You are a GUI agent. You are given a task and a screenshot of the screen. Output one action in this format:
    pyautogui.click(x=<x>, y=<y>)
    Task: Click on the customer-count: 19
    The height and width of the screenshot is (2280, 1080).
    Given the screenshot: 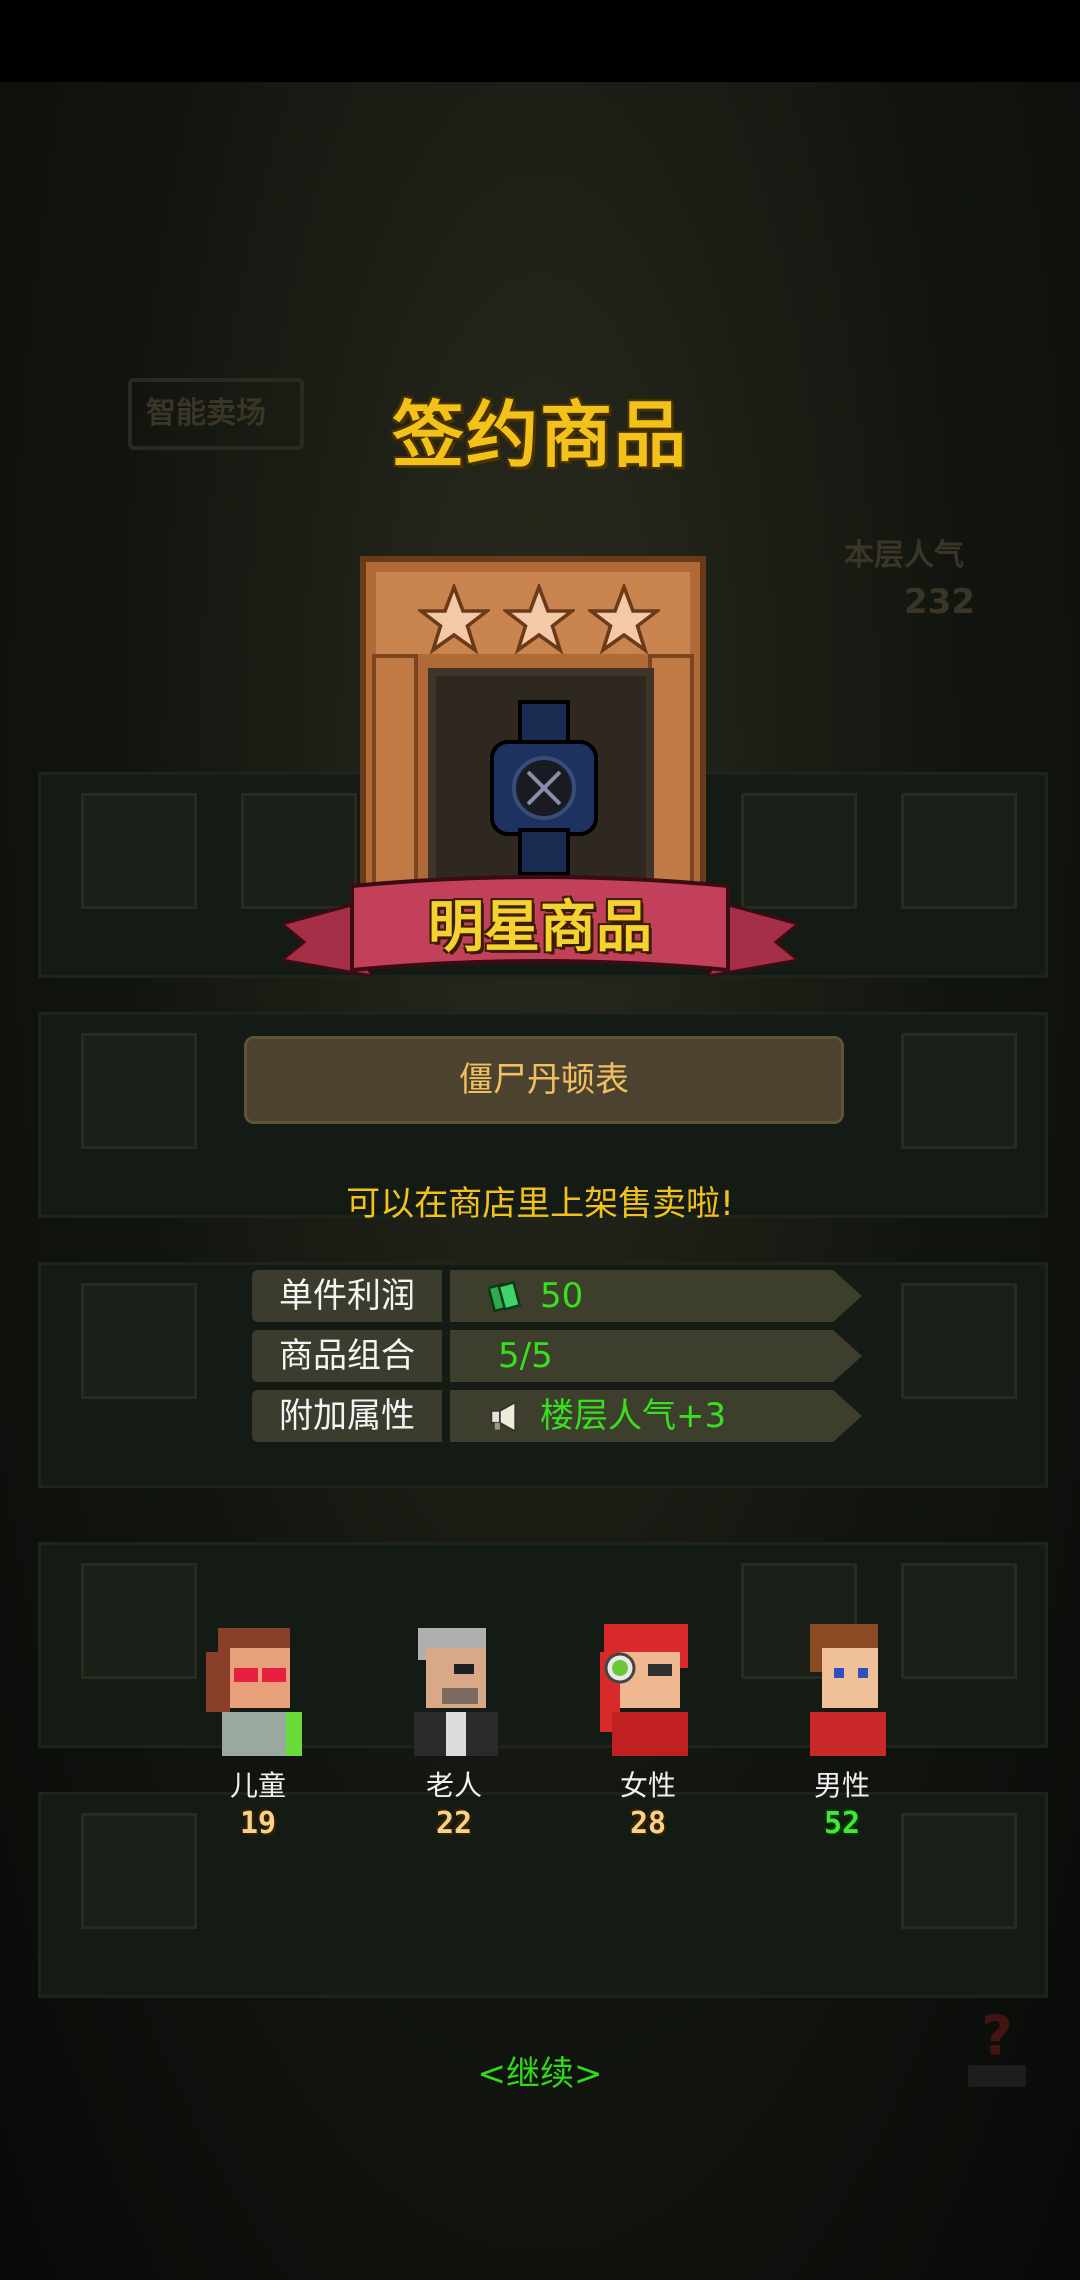 What is the action you would take?
    pyautogui.click(x=258, y=1823)
    